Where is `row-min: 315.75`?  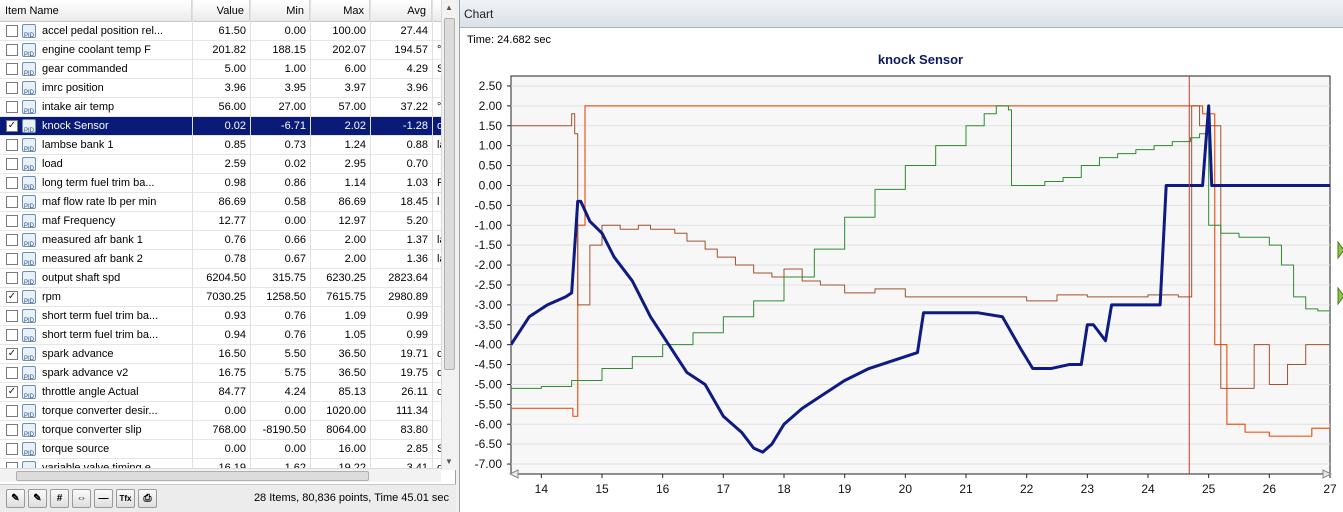
row-min: 315.75 is located at coordinates (289, 278).